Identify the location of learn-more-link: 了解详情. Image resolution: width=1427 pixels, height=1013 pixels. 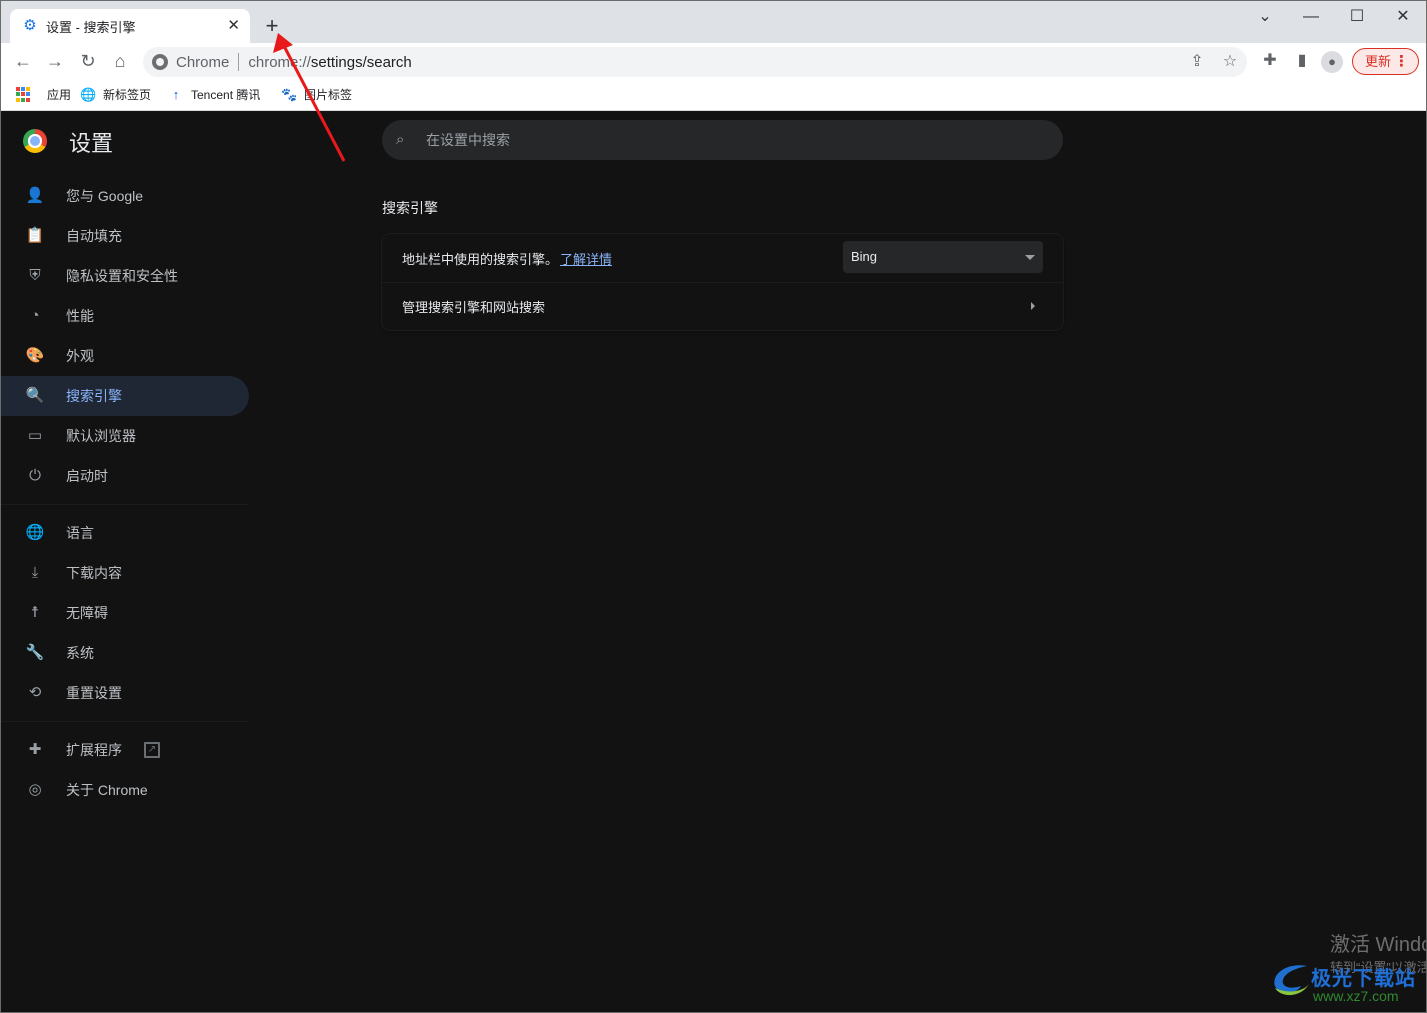
(586, 258).